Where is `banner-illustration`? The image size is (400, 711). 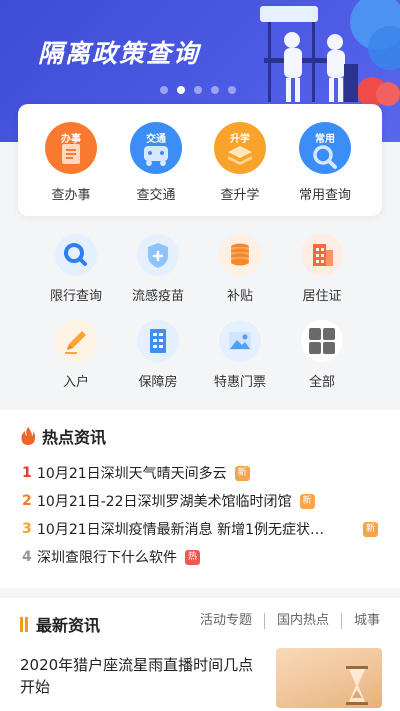
banner-illustration is located at coordinates (330, 53).